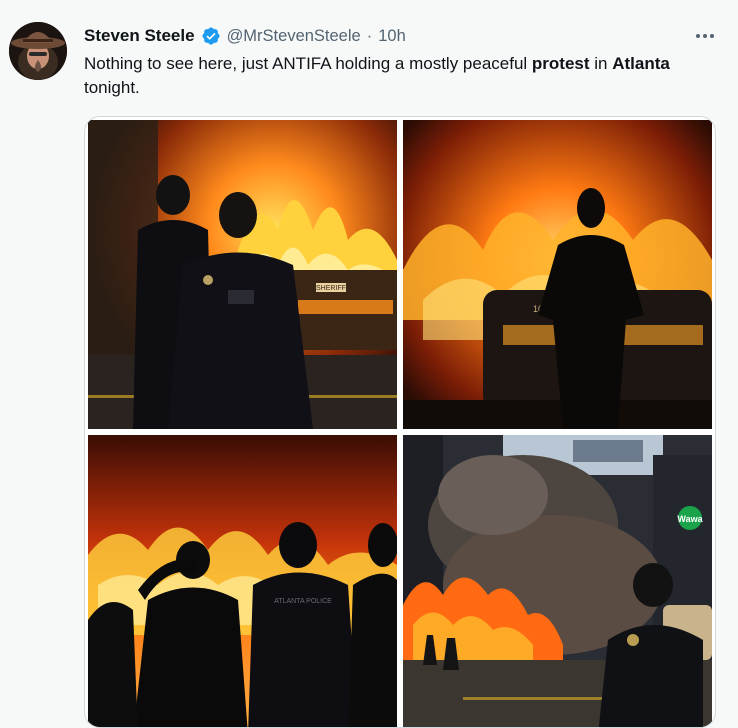 The height and width of the screenshot is (728, 738). What do you see at coordinates (112, 87) in the screenshot?
I see `tweet-text-part: tonight.` at bounding box center [112, 87].